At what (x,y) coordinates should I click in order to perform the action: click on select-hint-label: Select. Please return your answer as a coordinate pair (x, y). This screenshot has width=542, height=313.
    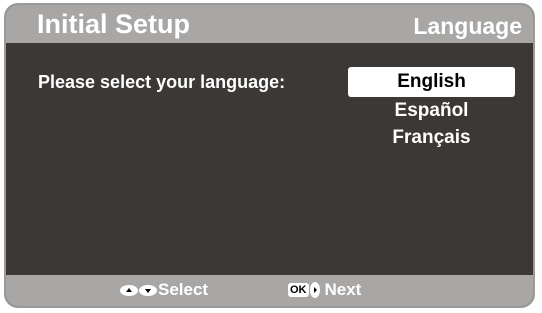
    Looking at the image, I should click on (183, 289).